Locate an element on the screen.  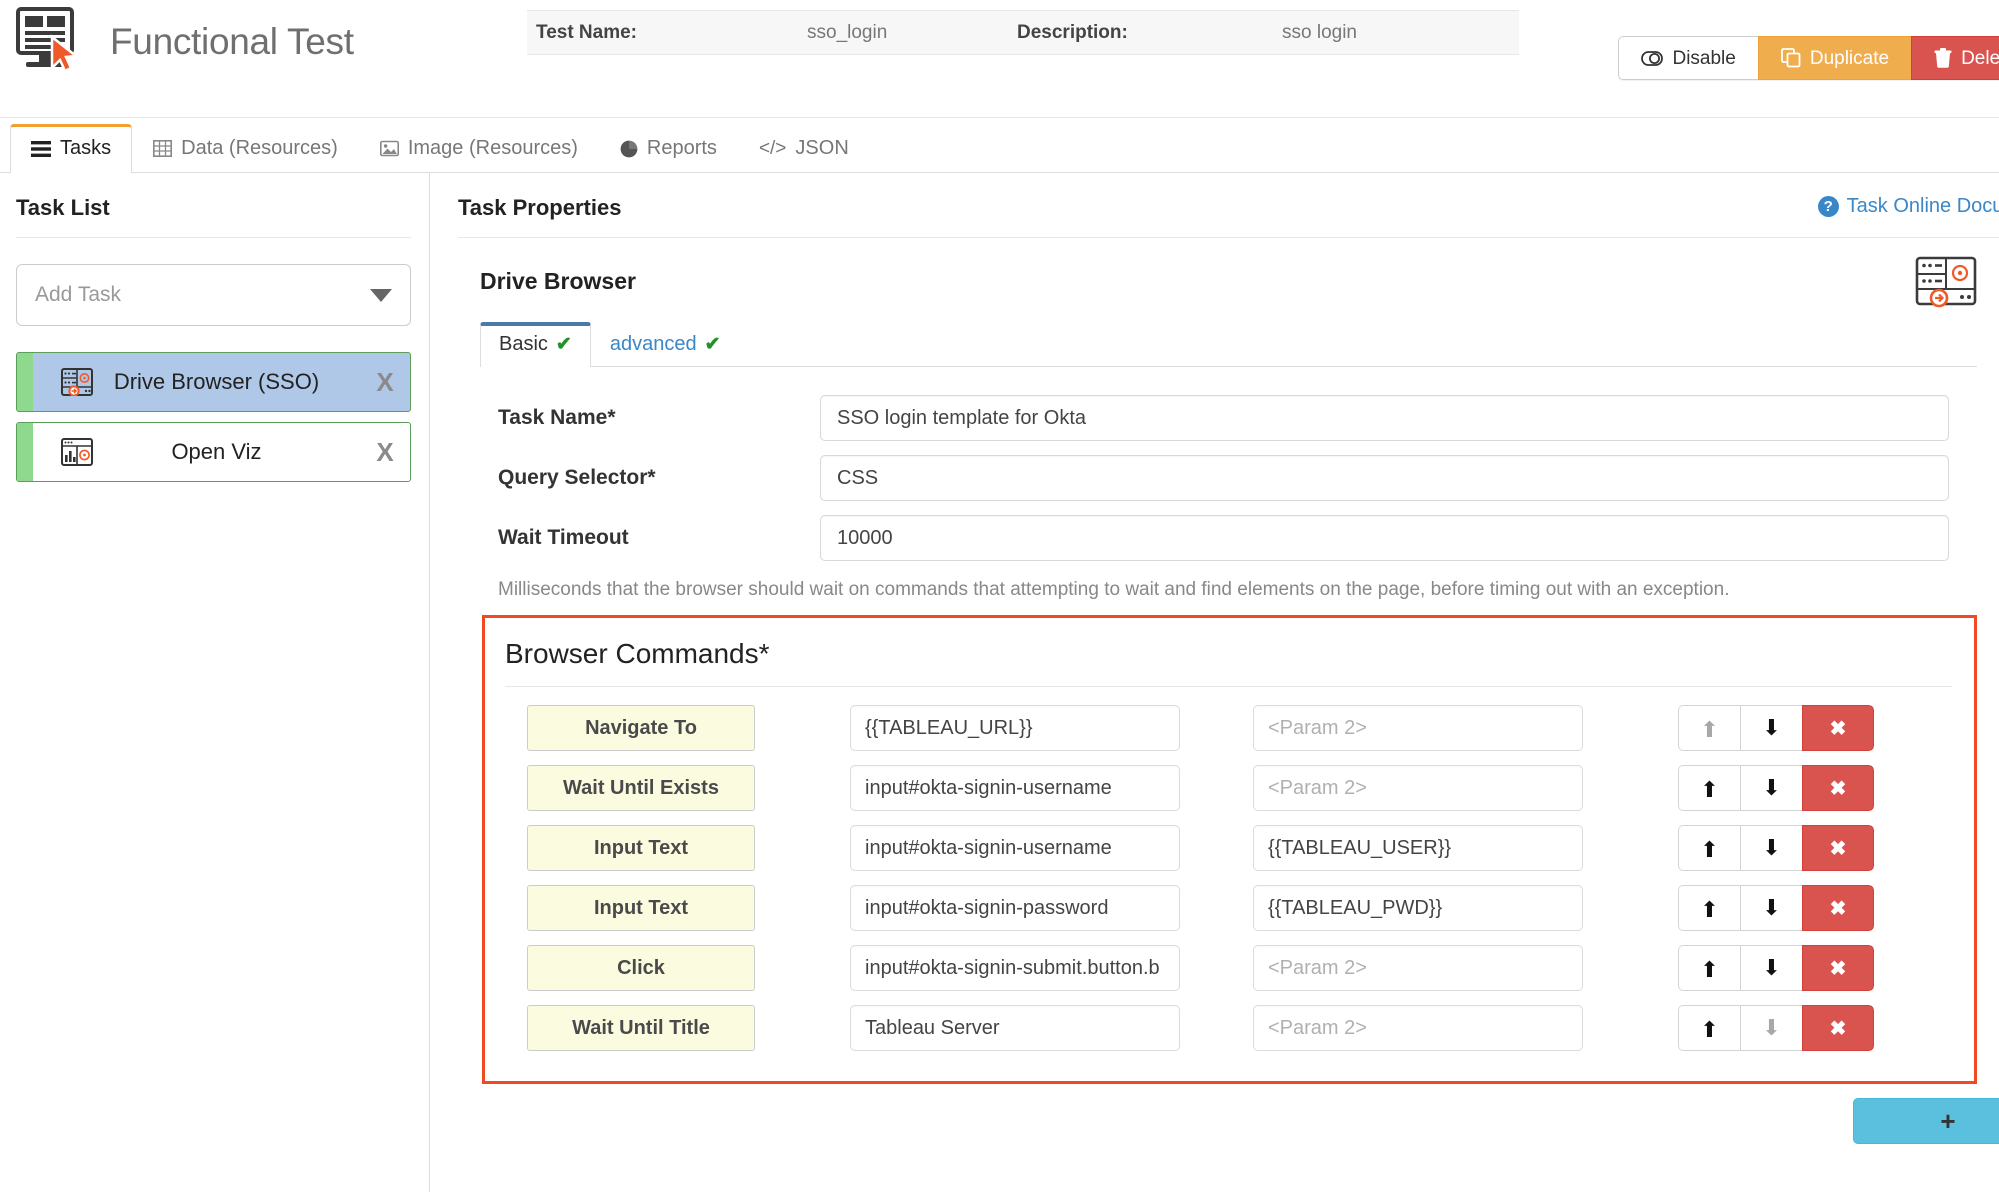
tab-json-label: JSON is located at coordinates (822, 148).